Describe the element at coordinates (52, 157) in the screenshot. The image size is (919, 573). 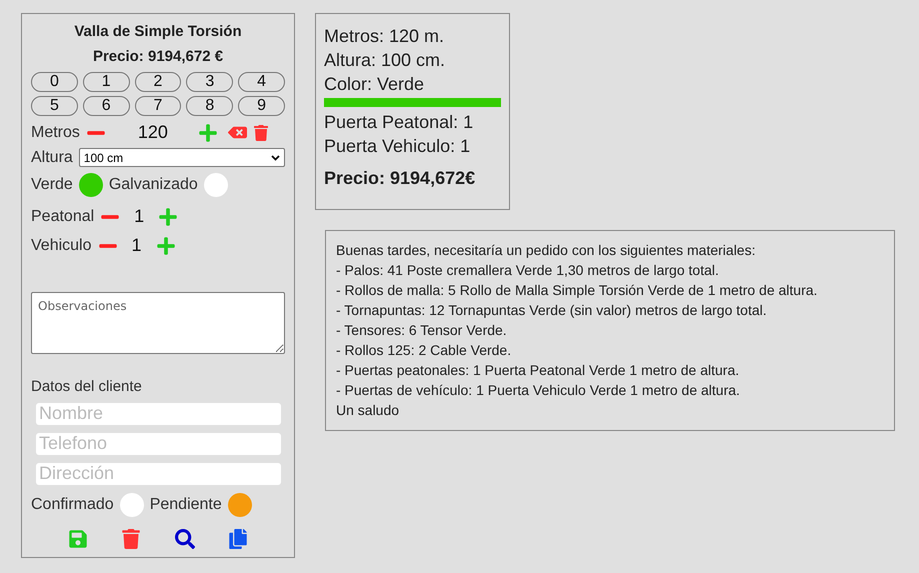
I see `altura-label: Altura` at that location.